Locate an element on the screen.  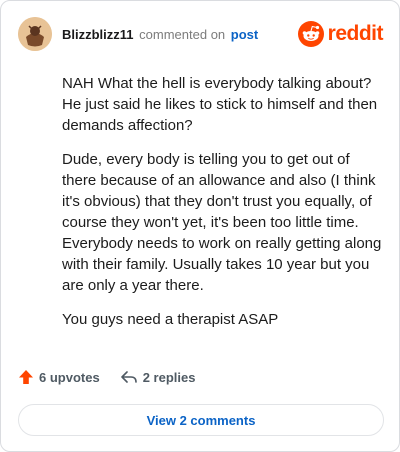
replies-button: 2 replies is located at coordinates (158, 377).